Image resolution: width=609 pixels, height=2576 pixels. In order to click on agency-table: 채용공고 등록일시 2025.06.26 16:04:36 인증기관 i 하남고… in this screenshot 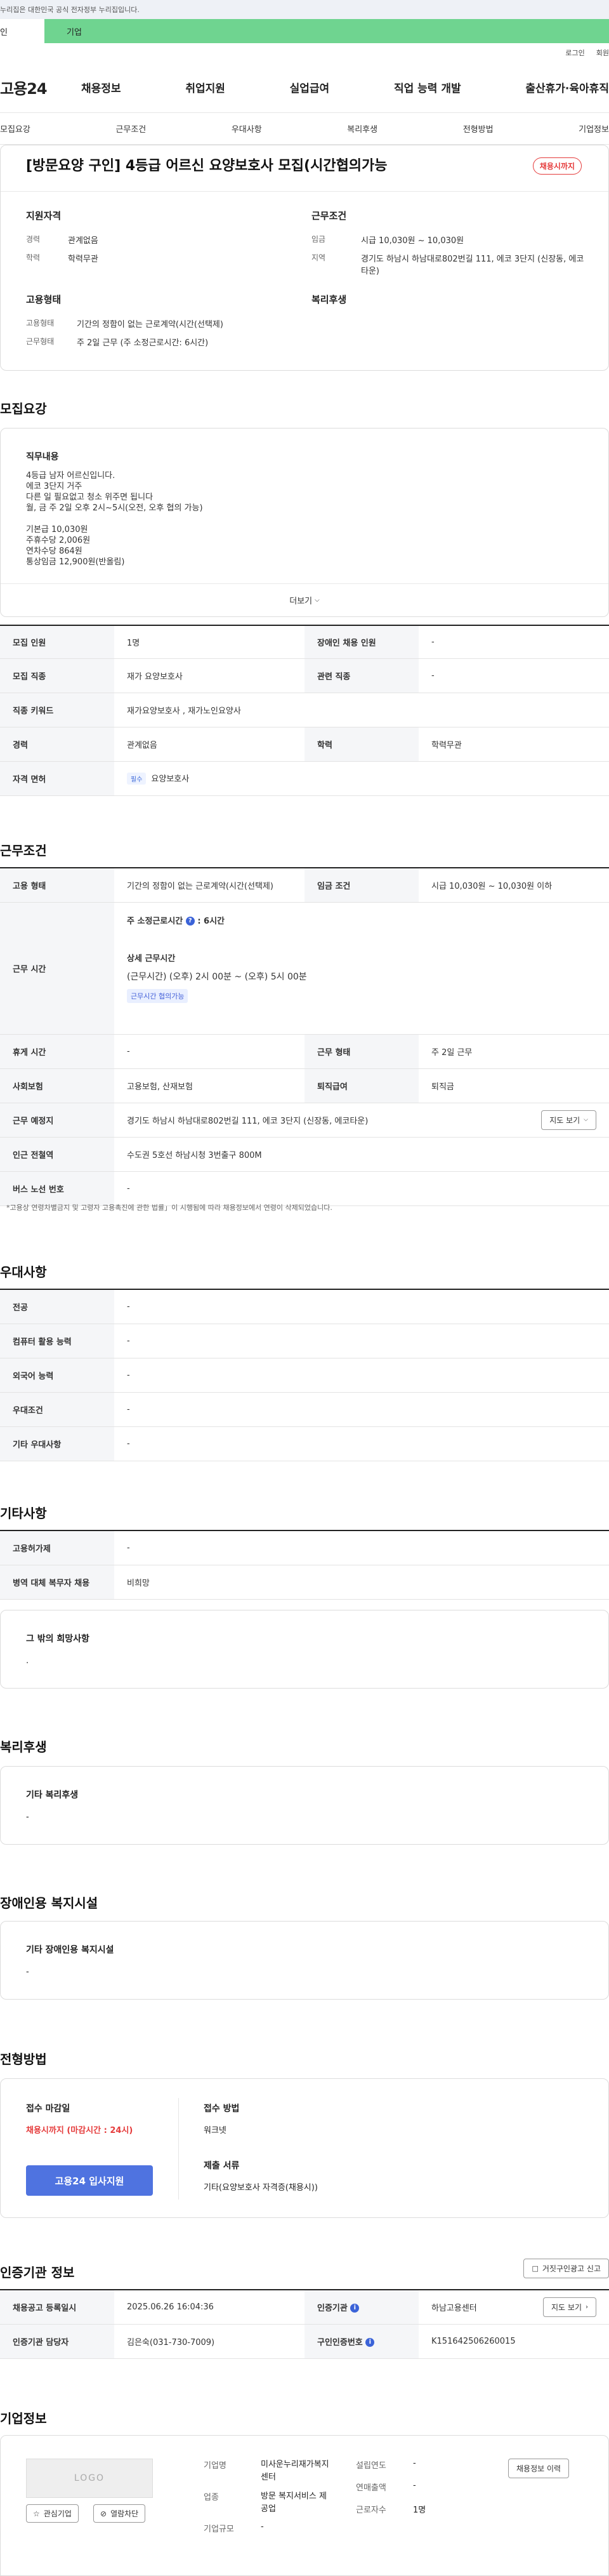, I will do `click(304, 2324)`.